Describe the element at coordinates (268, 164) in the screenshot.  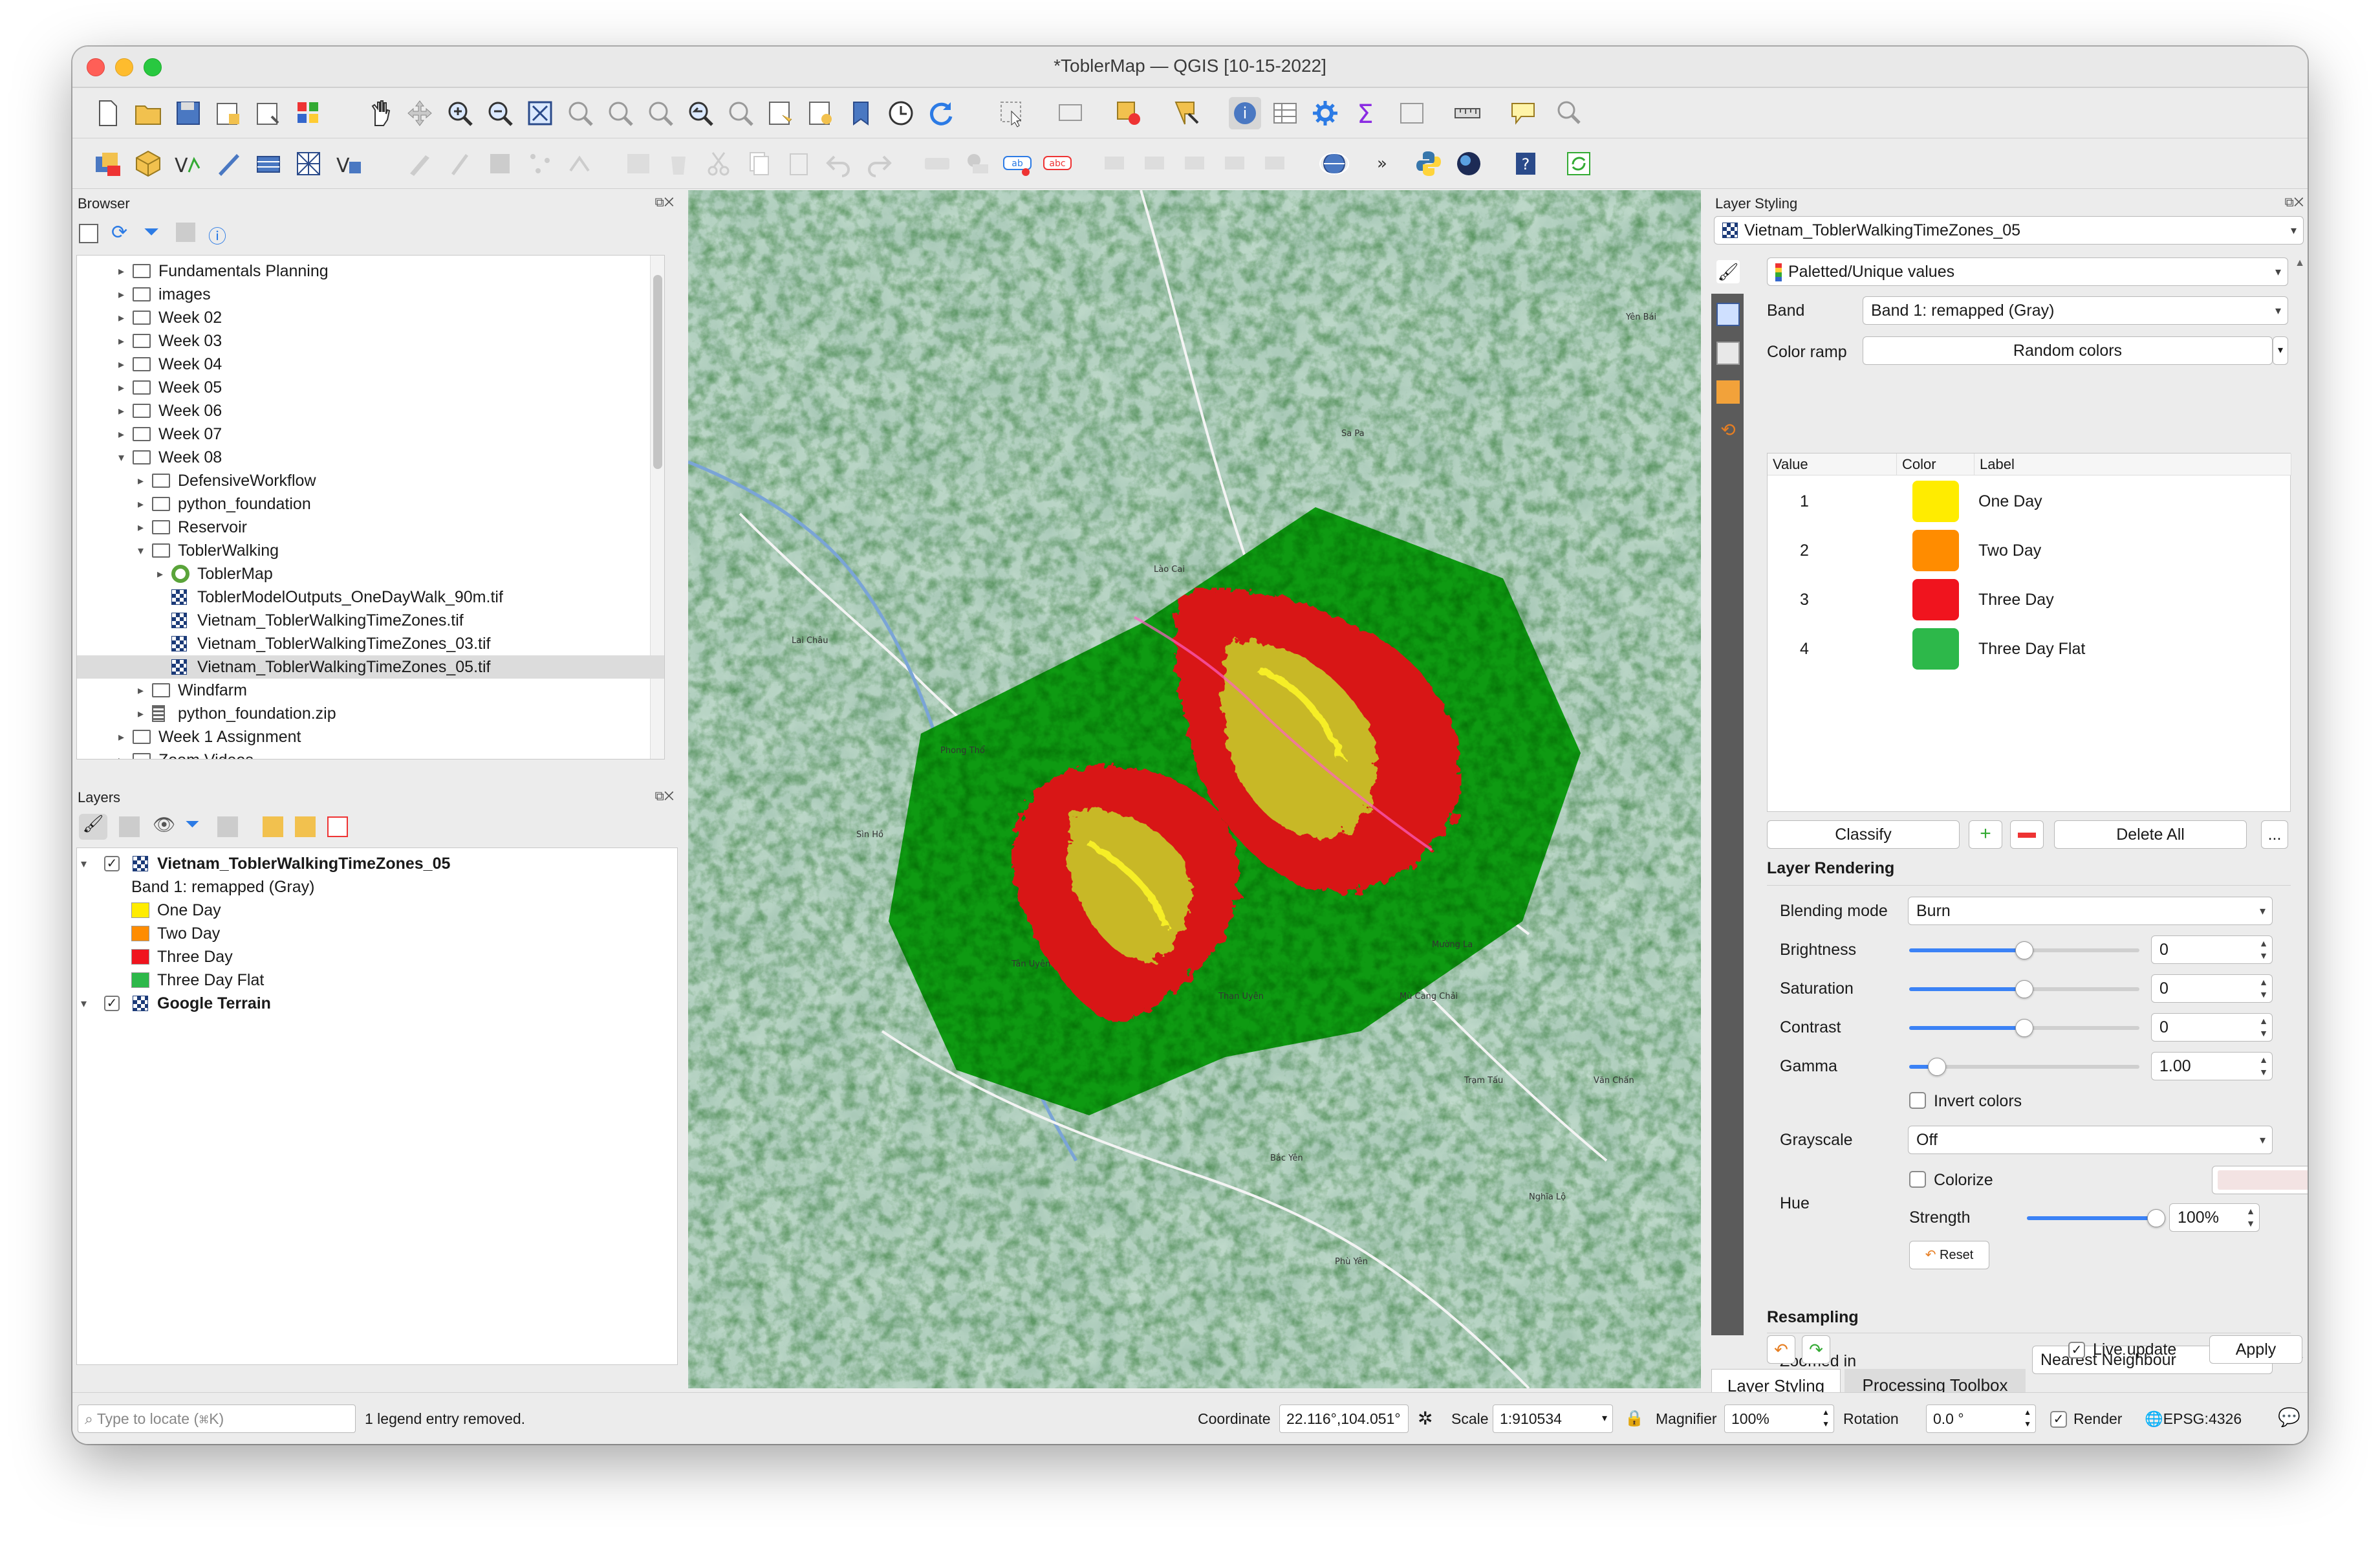
I see `new-virtual-layer-icon` at that location.